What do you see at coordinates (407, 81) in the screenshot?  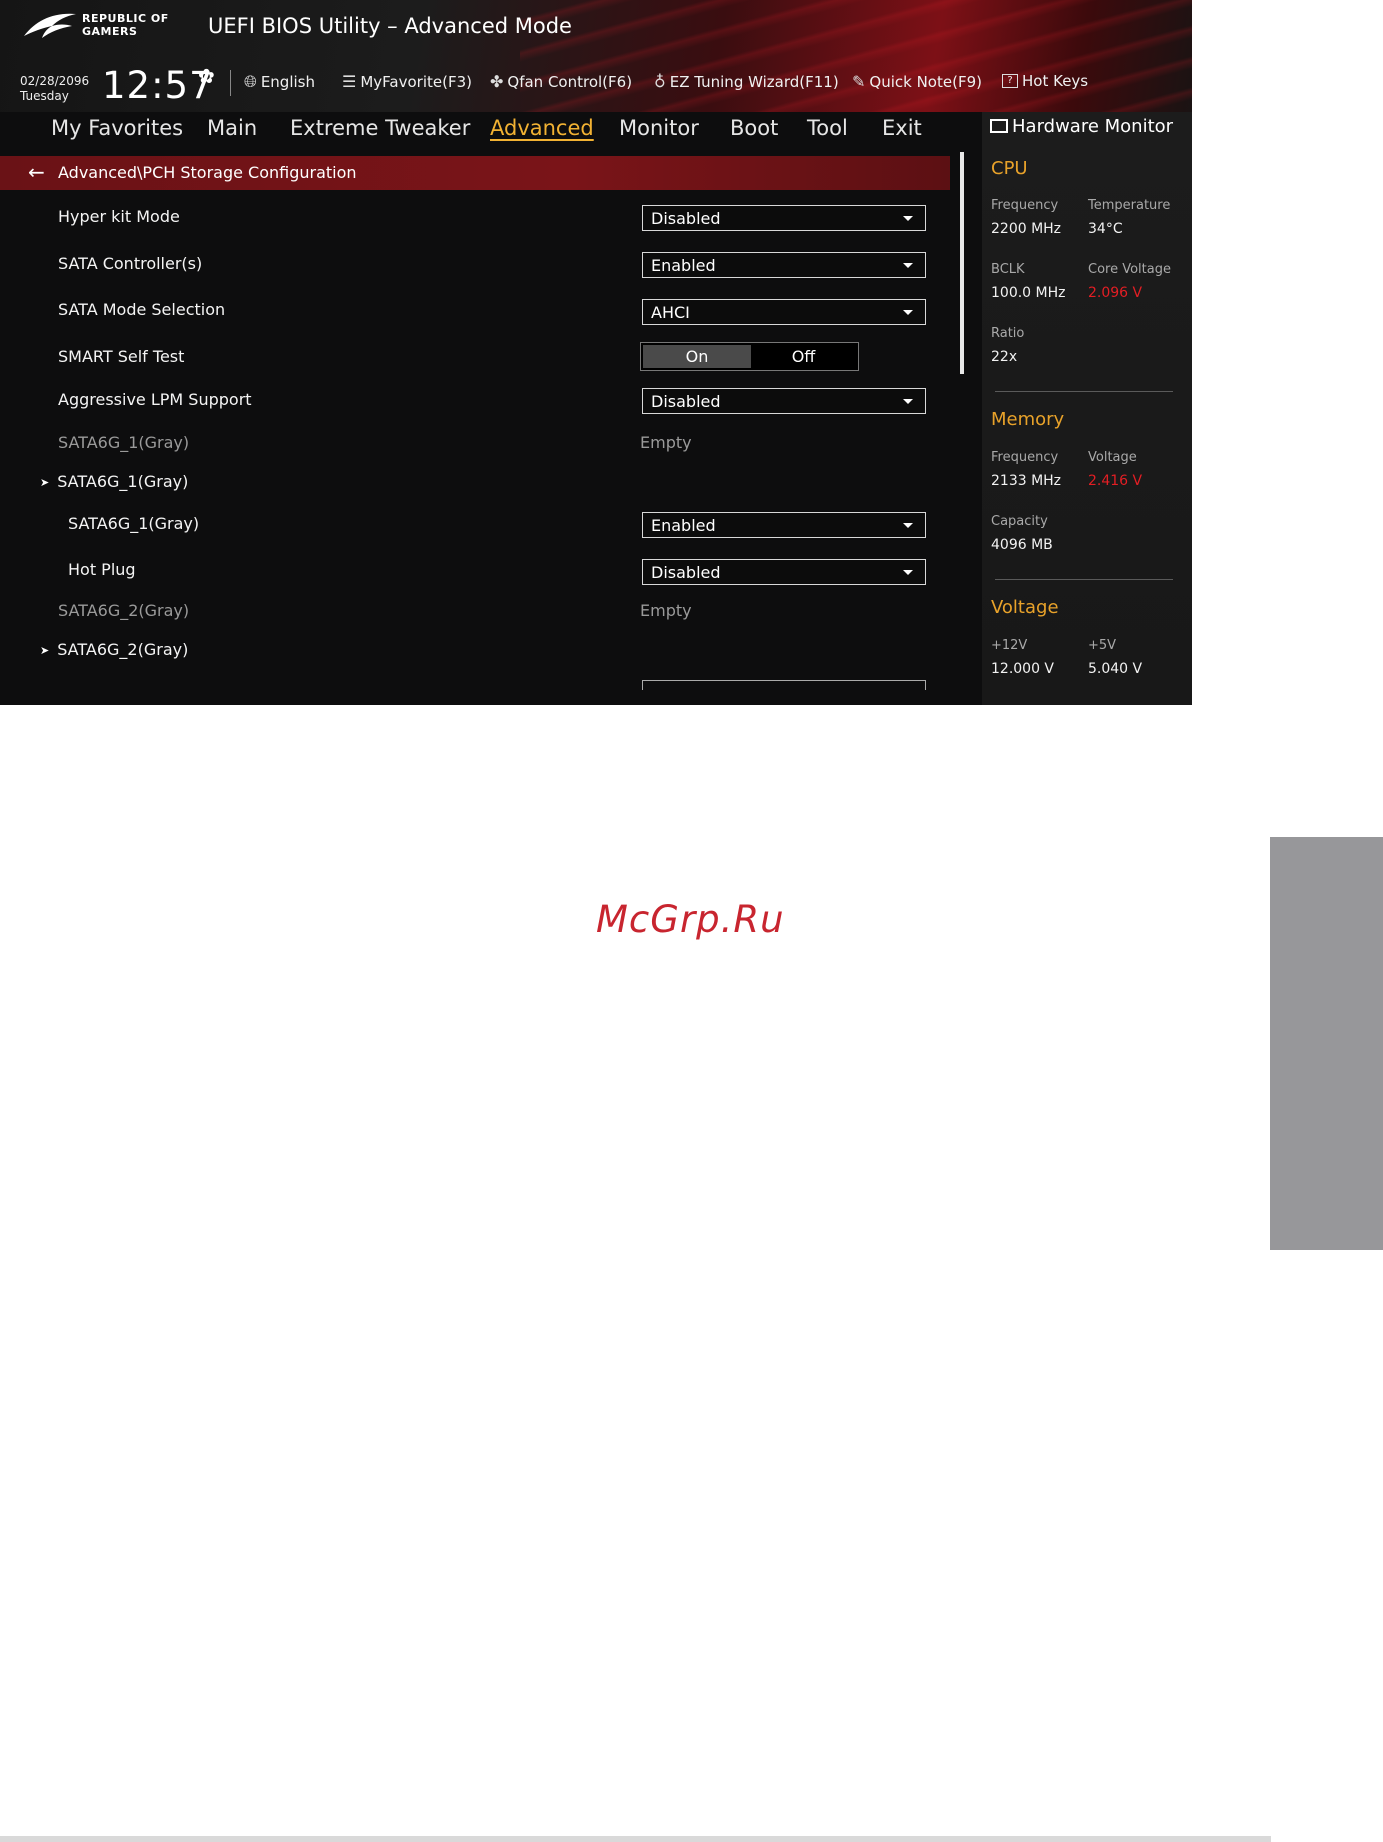 I see `myfavorite-button: ☰ MyFavorite(F3)` at bounding box center [407, 81].